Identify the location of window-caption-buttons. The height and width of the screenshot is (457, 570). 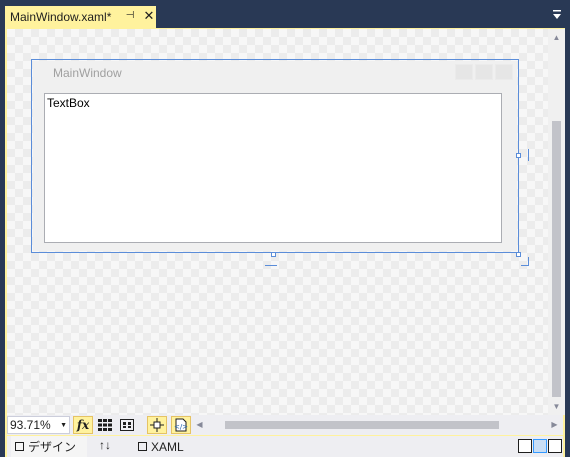
(484, 72).